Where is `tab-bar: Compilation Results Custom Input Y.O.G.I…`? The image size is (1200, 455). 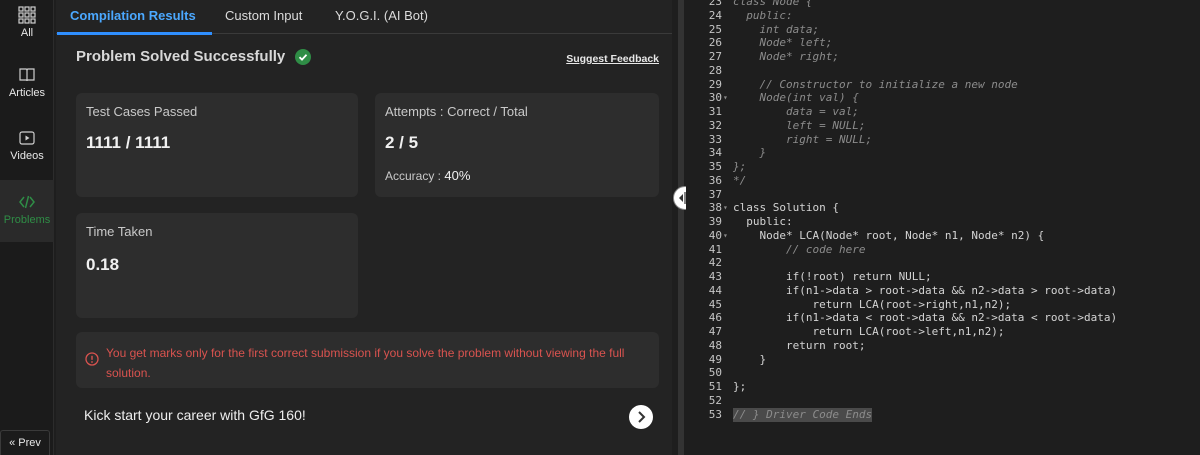
tab-bar: Compilation Results Custom Input Y.O.G.I… is located at coordinates (364, 17).